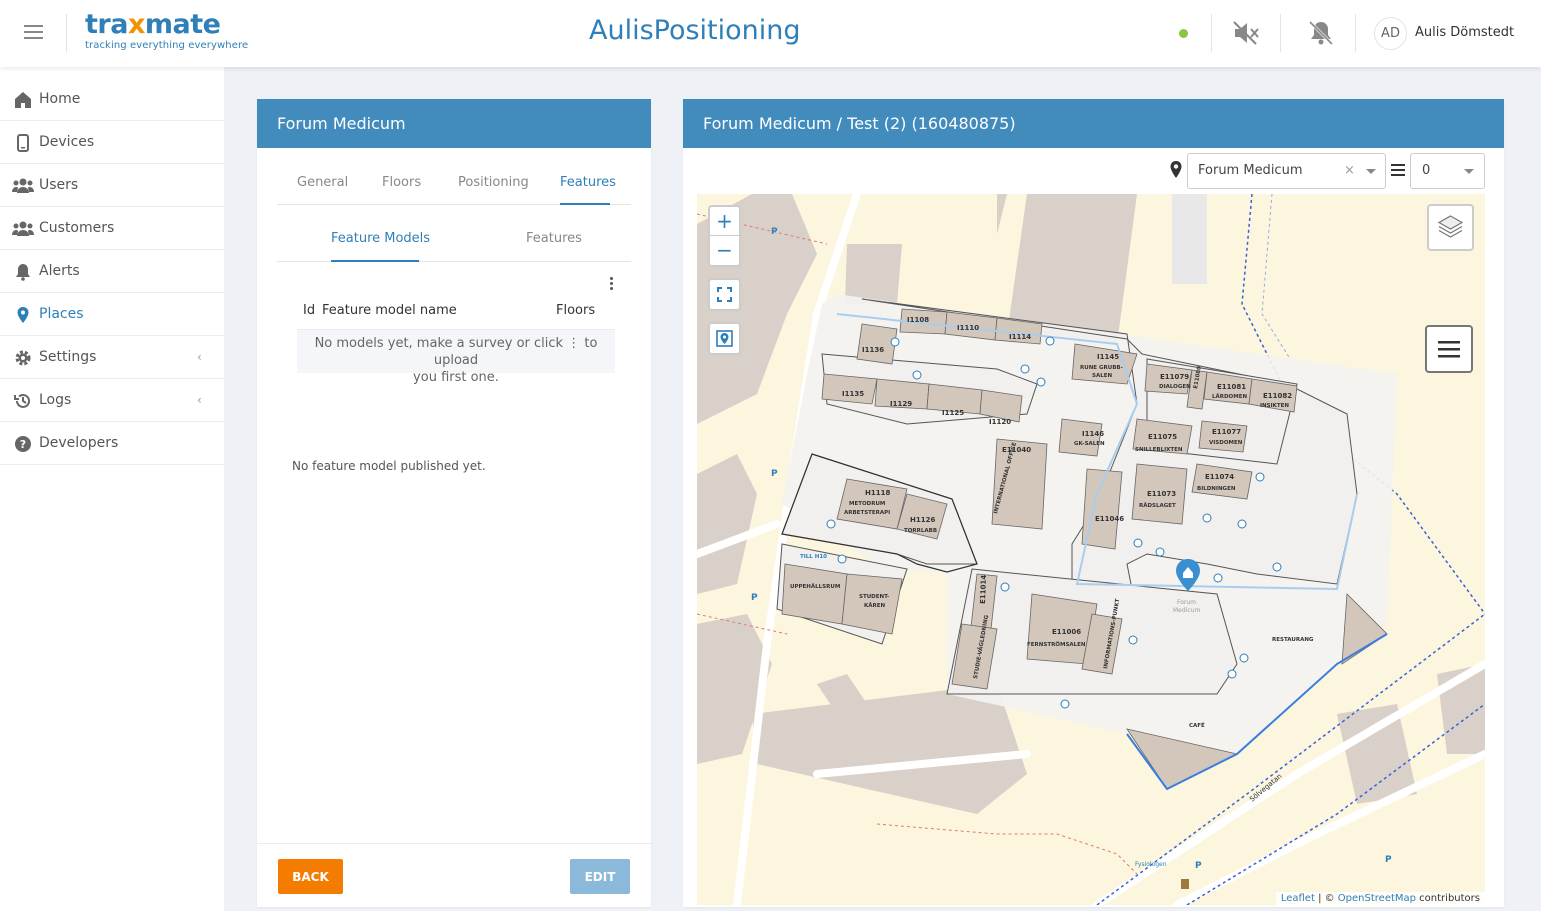 This screenshot has width=1541, height=911. I want to click on subtab-bar: Feature Models Features, so click(454, 242).